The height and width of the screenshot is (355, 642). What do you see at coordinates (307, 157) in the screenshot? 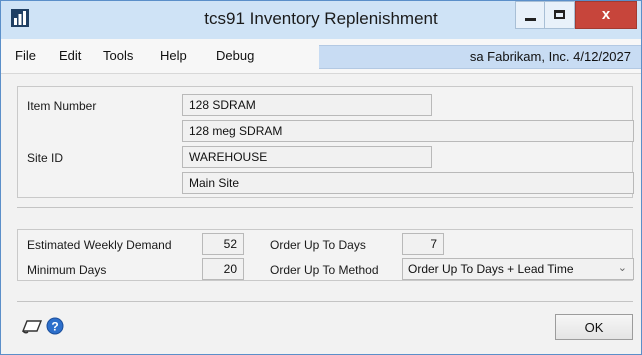
I see `site-id-field: WAREHOUSE` at bounding box center [307, 157].